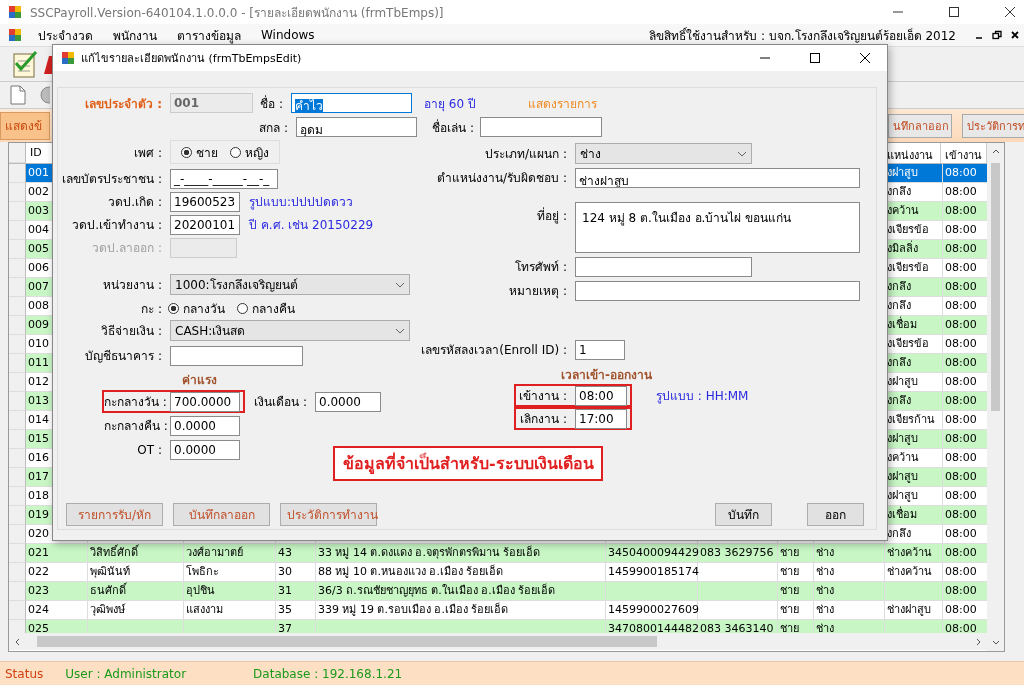 This screenshot has height=685, width=1024. I want to click on dialog-button: บันทึก, so click(743, 514).